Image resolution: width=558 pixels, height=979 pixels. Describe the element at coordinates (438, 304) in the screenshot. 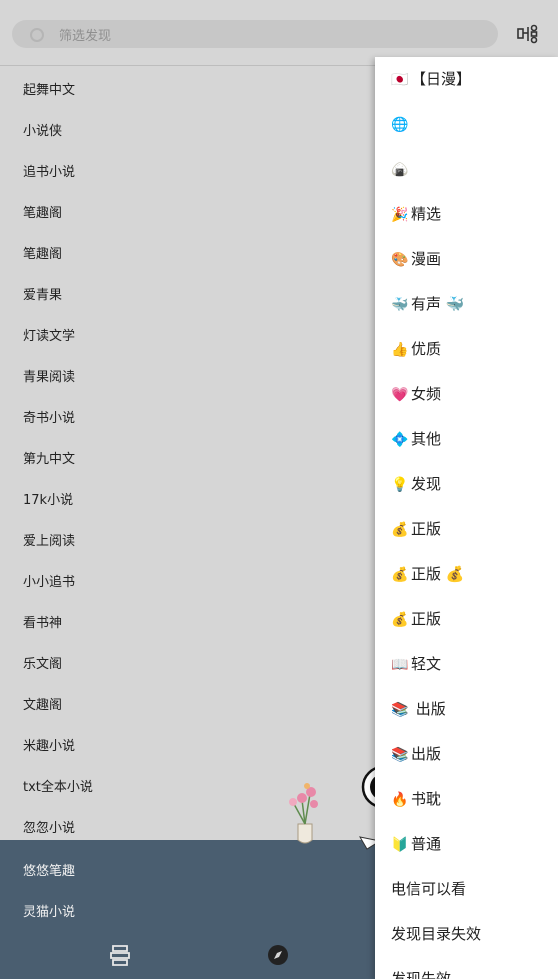

I see `menu-item-label: 有声 🐳` at that location.